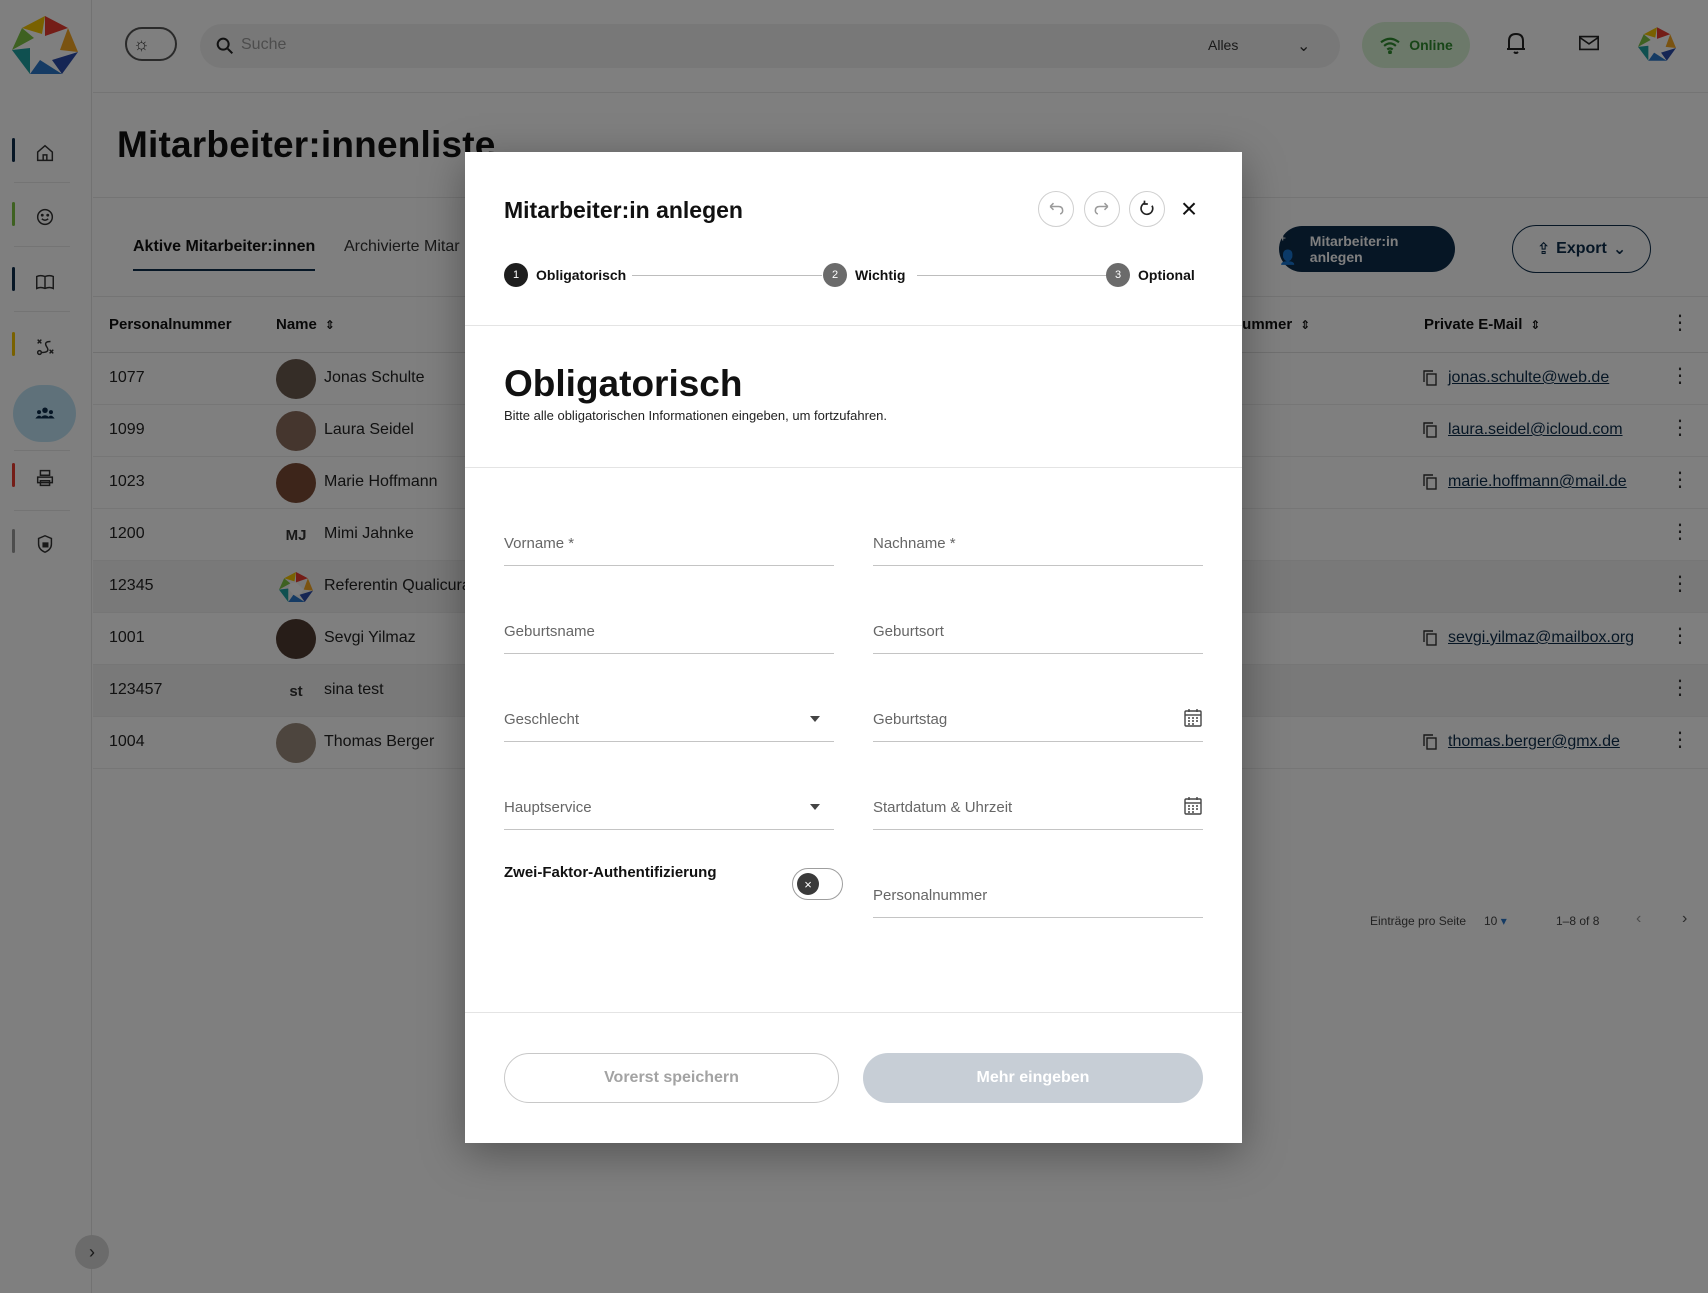 The width and height of the screenshot is (1708, 1293). I want to click on step-2-label: Wichtig, so click(880, 275).